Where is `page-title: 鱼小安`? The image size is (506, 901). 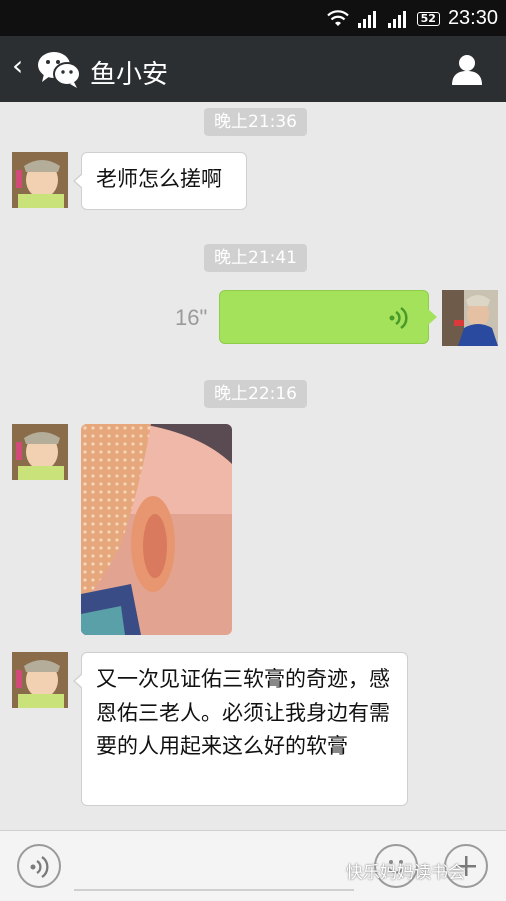
page-title: 鱼小安 is located at coordinates (129, 75).